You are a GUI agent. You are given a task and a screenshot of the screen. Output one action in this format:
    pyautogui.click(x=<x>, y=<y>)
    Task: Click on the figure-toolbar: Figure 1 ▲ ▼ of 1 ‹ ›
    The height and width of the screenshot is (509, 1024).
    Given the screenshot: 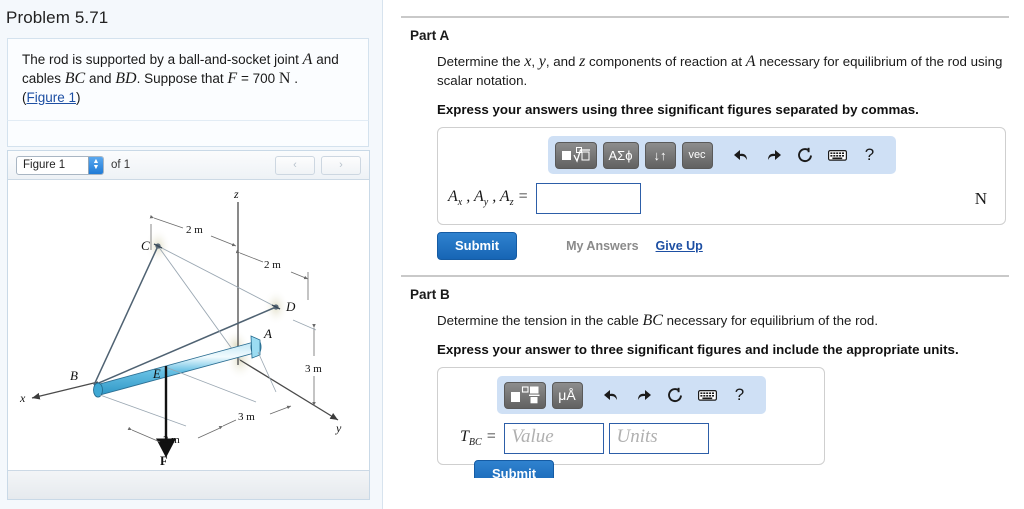 What is the action you would take?
    pyautogui.click(x=188, y=165)
    